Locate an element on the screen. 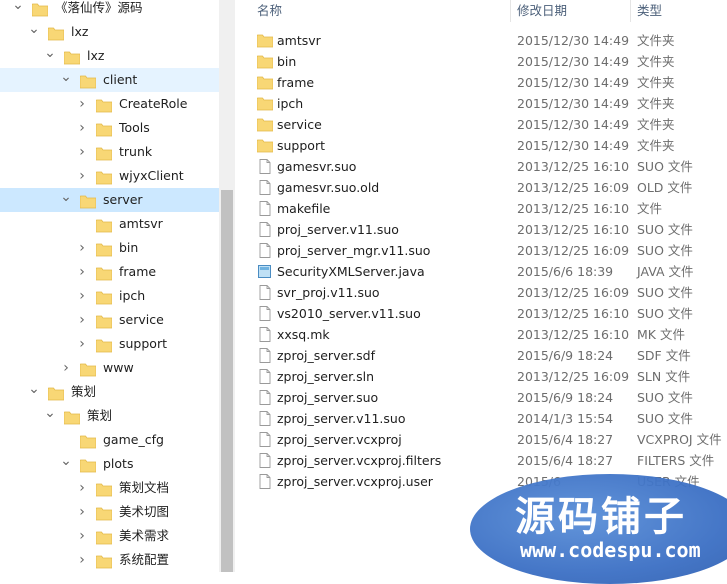  file-row: zproj_server.suo 2015/6/9 18:24 SUO 文件 is located at coordinates (481, 397).